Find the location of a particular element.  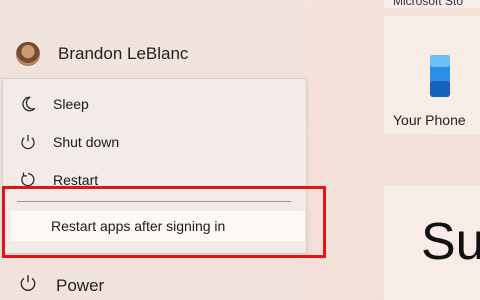

restart-icon is located at coordinates (28, 180).